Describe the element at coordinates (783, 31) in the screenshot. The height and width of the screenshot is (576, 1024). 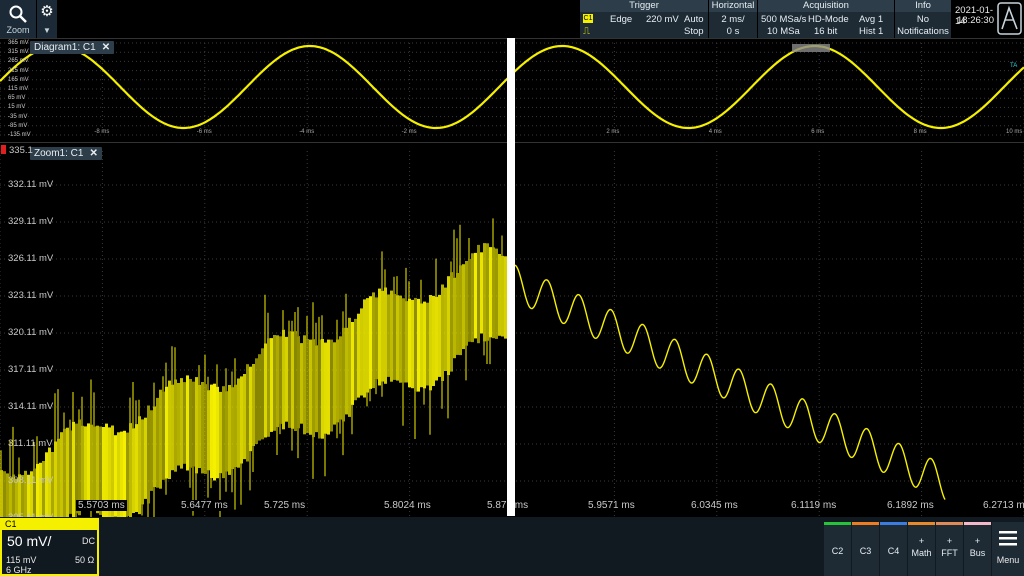
I see `record-length: 10 MSa` at that location.